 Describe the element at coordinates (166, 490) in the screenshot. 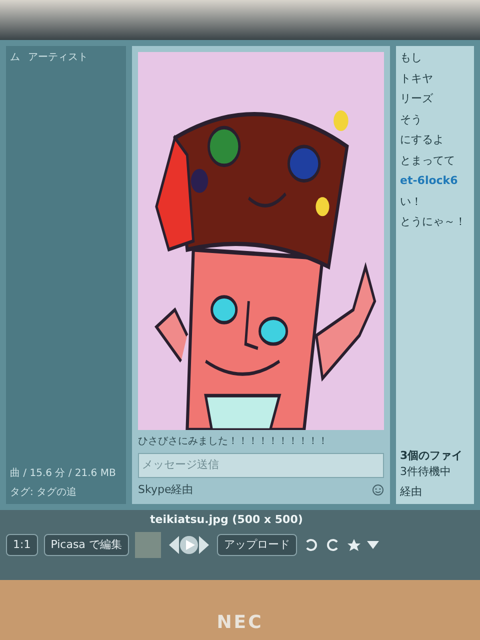

I see `skype-via-label: Skype経由` at that location.